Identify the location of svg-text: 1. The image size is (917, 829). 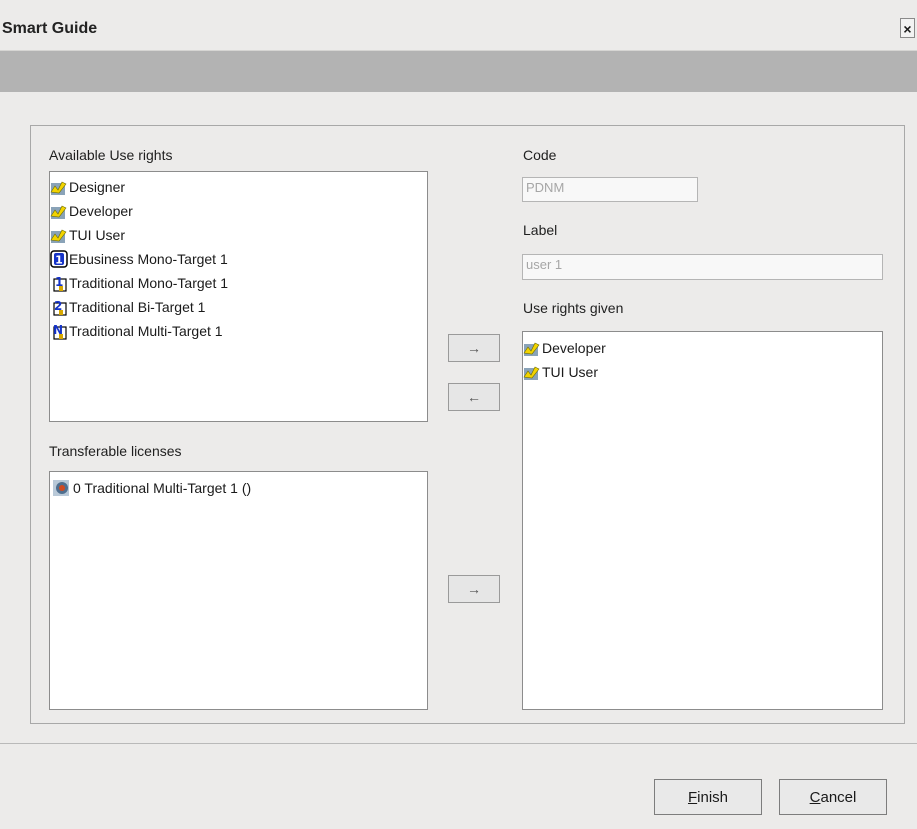
(59, 260).